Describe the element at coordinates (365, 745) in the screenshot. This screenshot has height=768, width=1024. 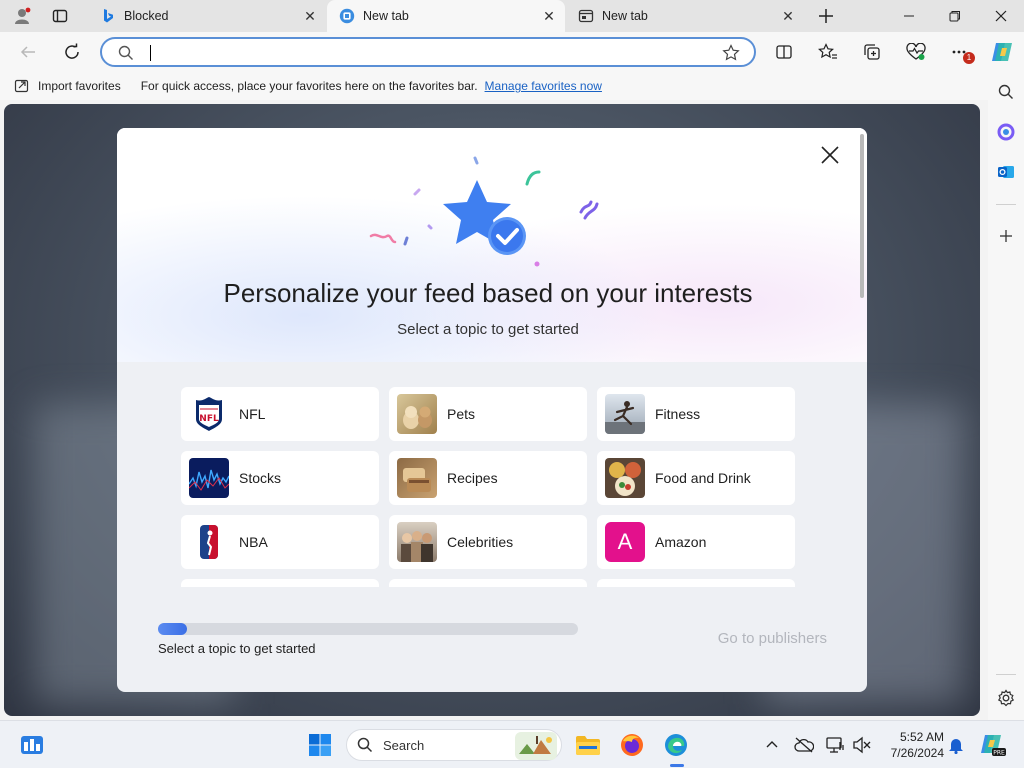
I see `search-icon` at that location.